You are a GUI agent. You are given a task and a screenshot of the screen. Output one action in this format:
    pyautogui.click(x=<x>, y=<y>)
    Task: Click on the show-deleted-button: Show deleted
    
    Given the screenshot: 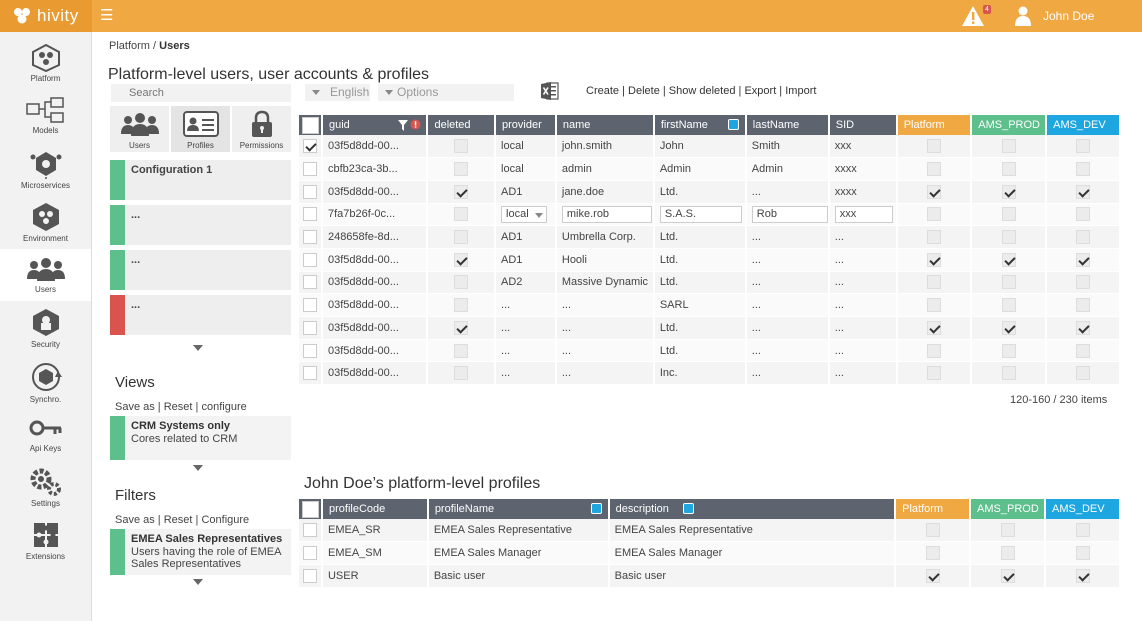 What is the action you would take?
    pyautogui.click(x=702, y=91)
    